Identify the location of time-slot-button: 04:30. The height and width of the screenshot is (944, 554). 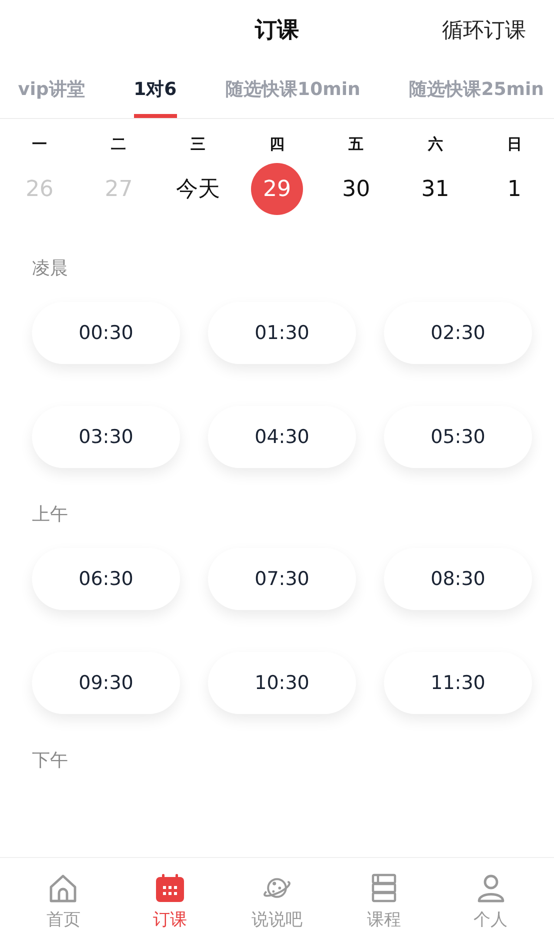
(282, 437).